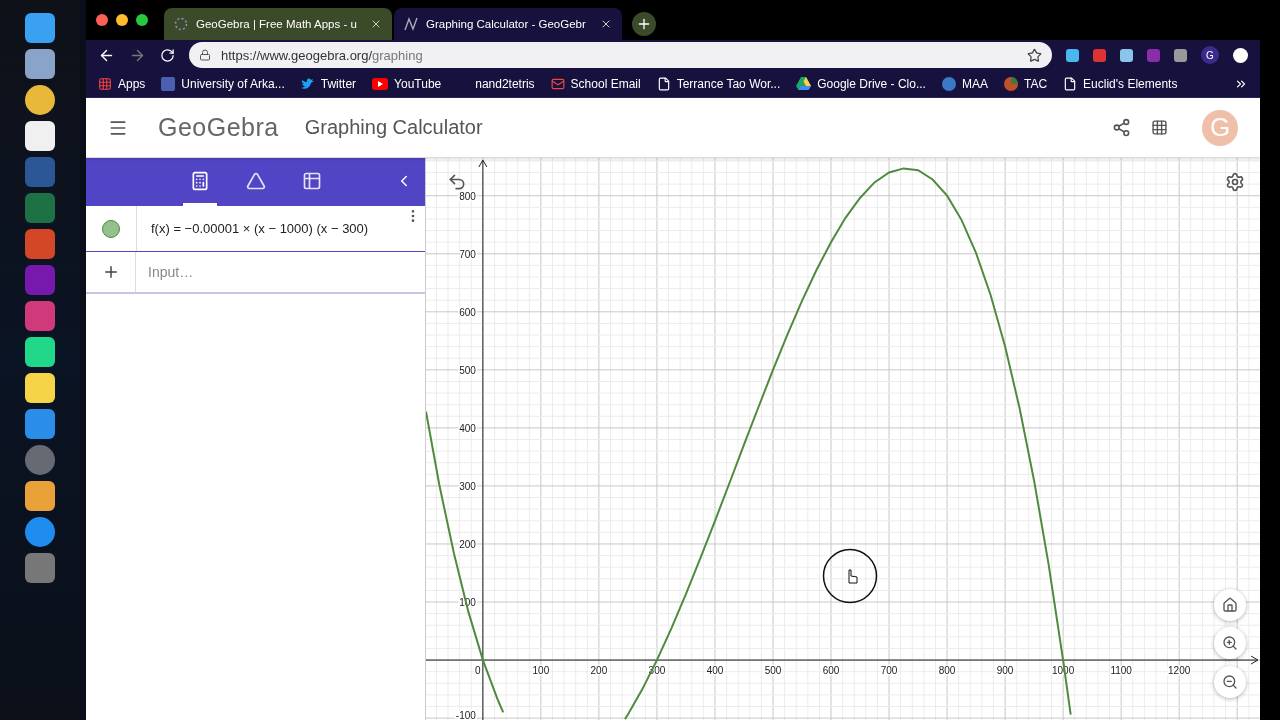 Image resolution: width=1280 pixels, height=720 pixels. Describe the element at coordinates (407, 83) in the screenshot. I see `bookmark-link: YouTube` at that location.